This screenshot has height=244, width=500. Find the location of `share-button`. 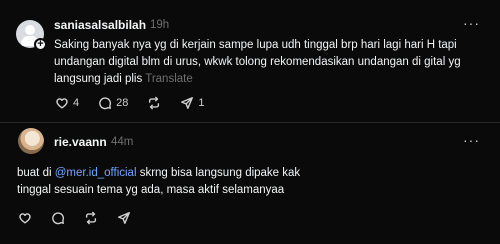

share-button is located at coordinates (124, 218).